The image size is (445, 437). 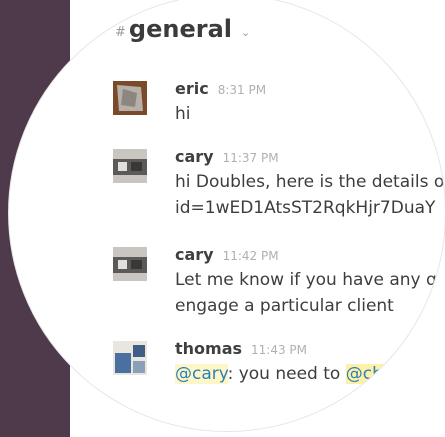 I want to click on message-text: @cary: you need to @cha, so click(x=310, y=374).